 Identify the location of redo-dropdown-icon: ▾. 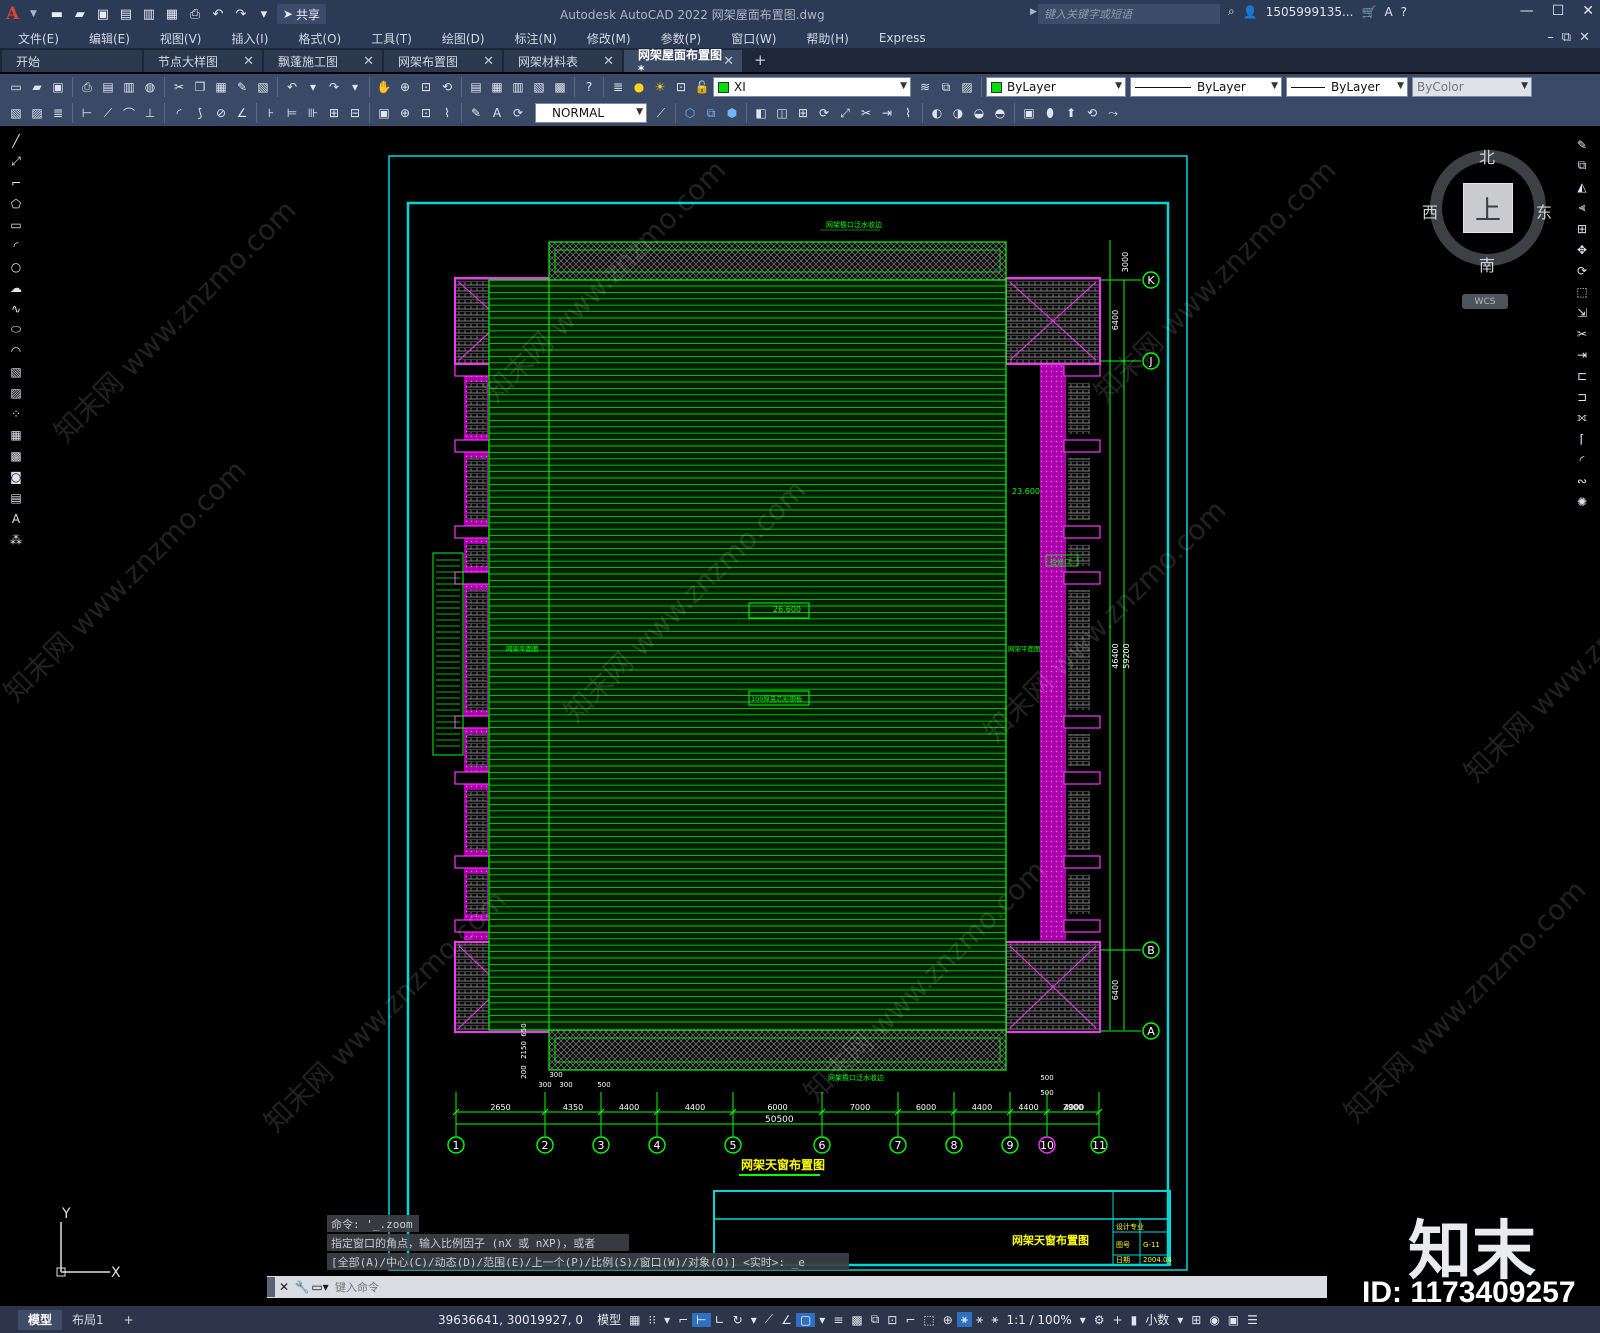
(355, 87).